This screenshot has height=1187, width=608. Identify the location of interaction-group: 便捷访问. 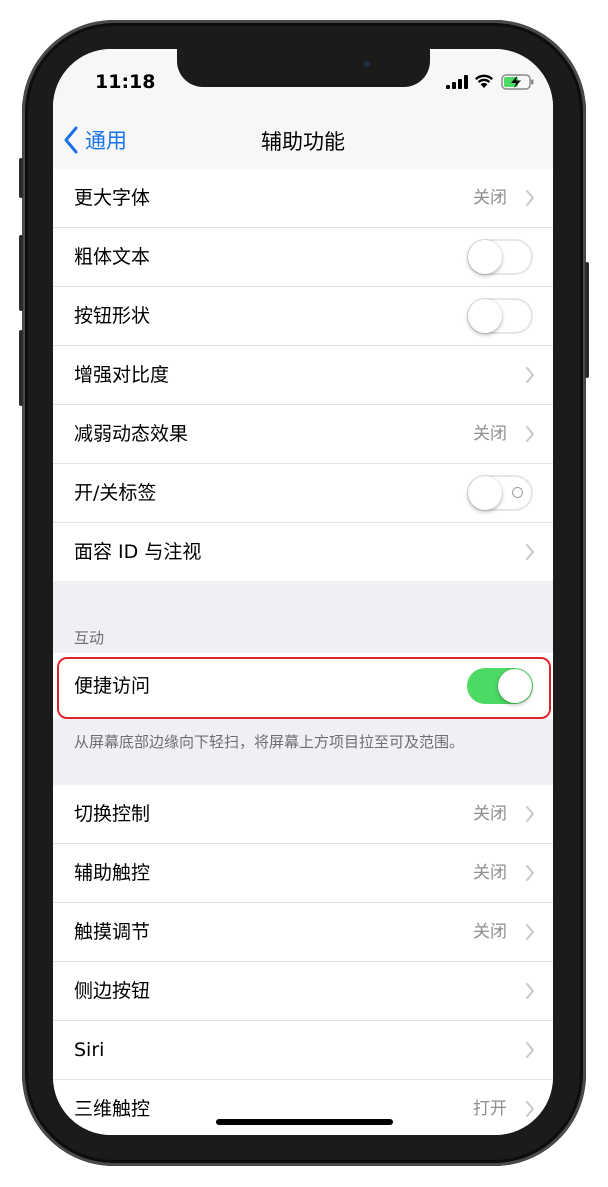
(303, 686).